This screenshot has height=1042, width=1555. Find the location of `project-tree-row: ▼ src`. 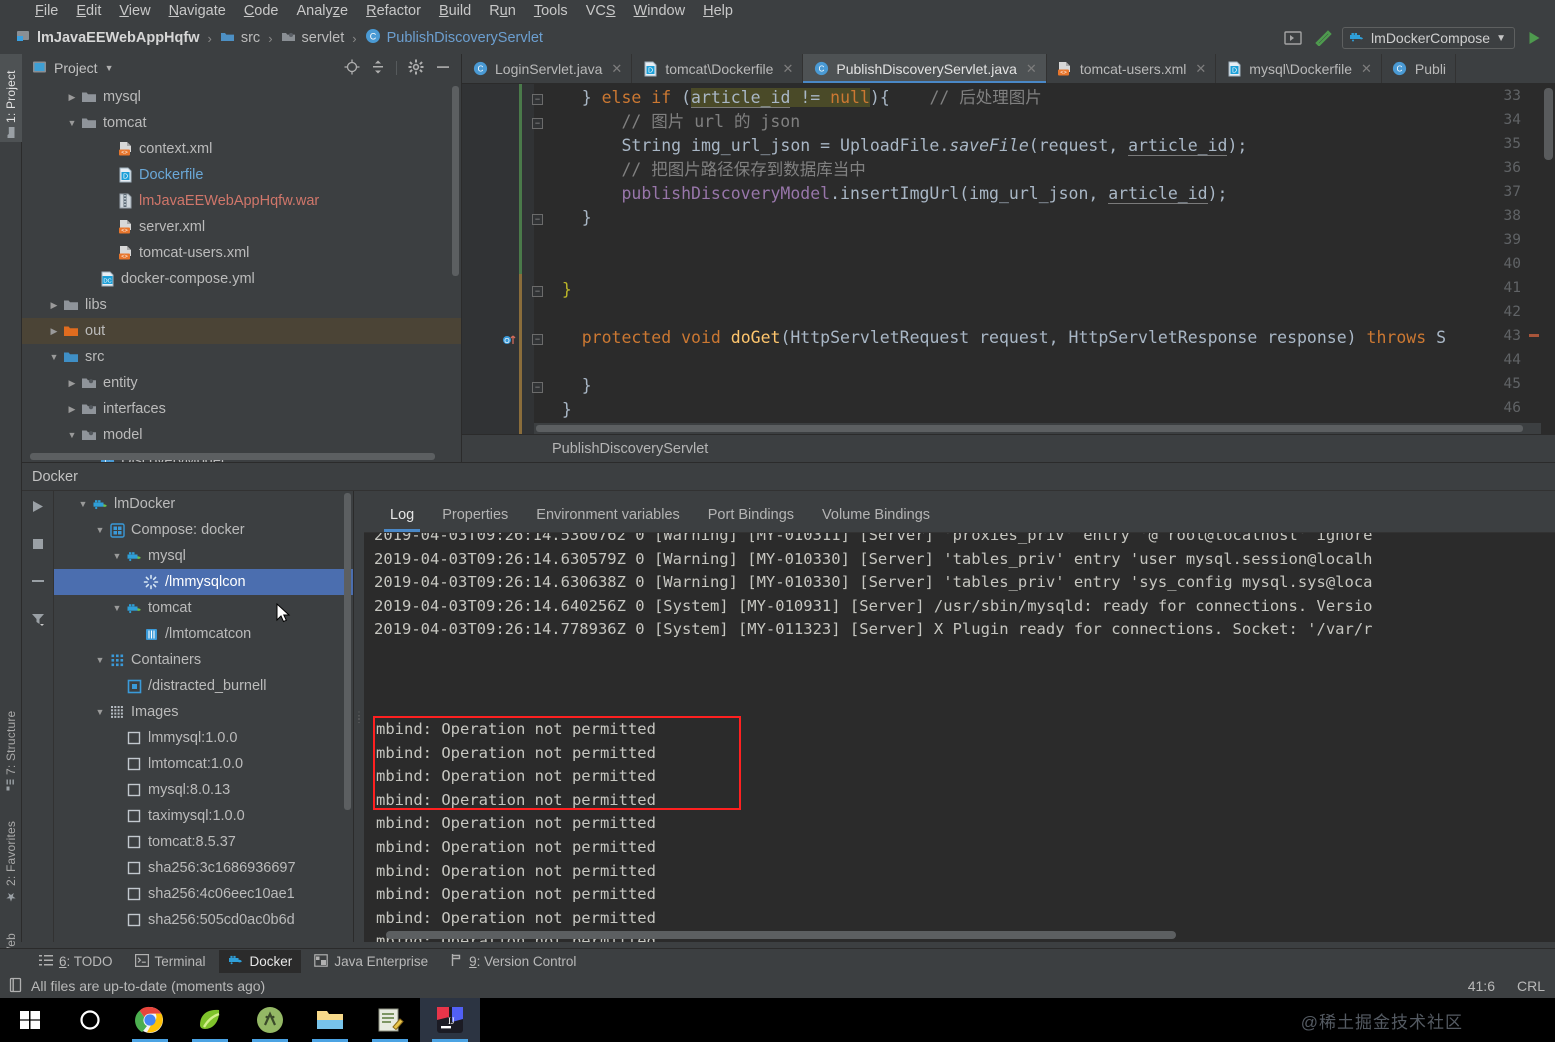

project-tree-row: ▼ src is located at coordinates (241, 357).